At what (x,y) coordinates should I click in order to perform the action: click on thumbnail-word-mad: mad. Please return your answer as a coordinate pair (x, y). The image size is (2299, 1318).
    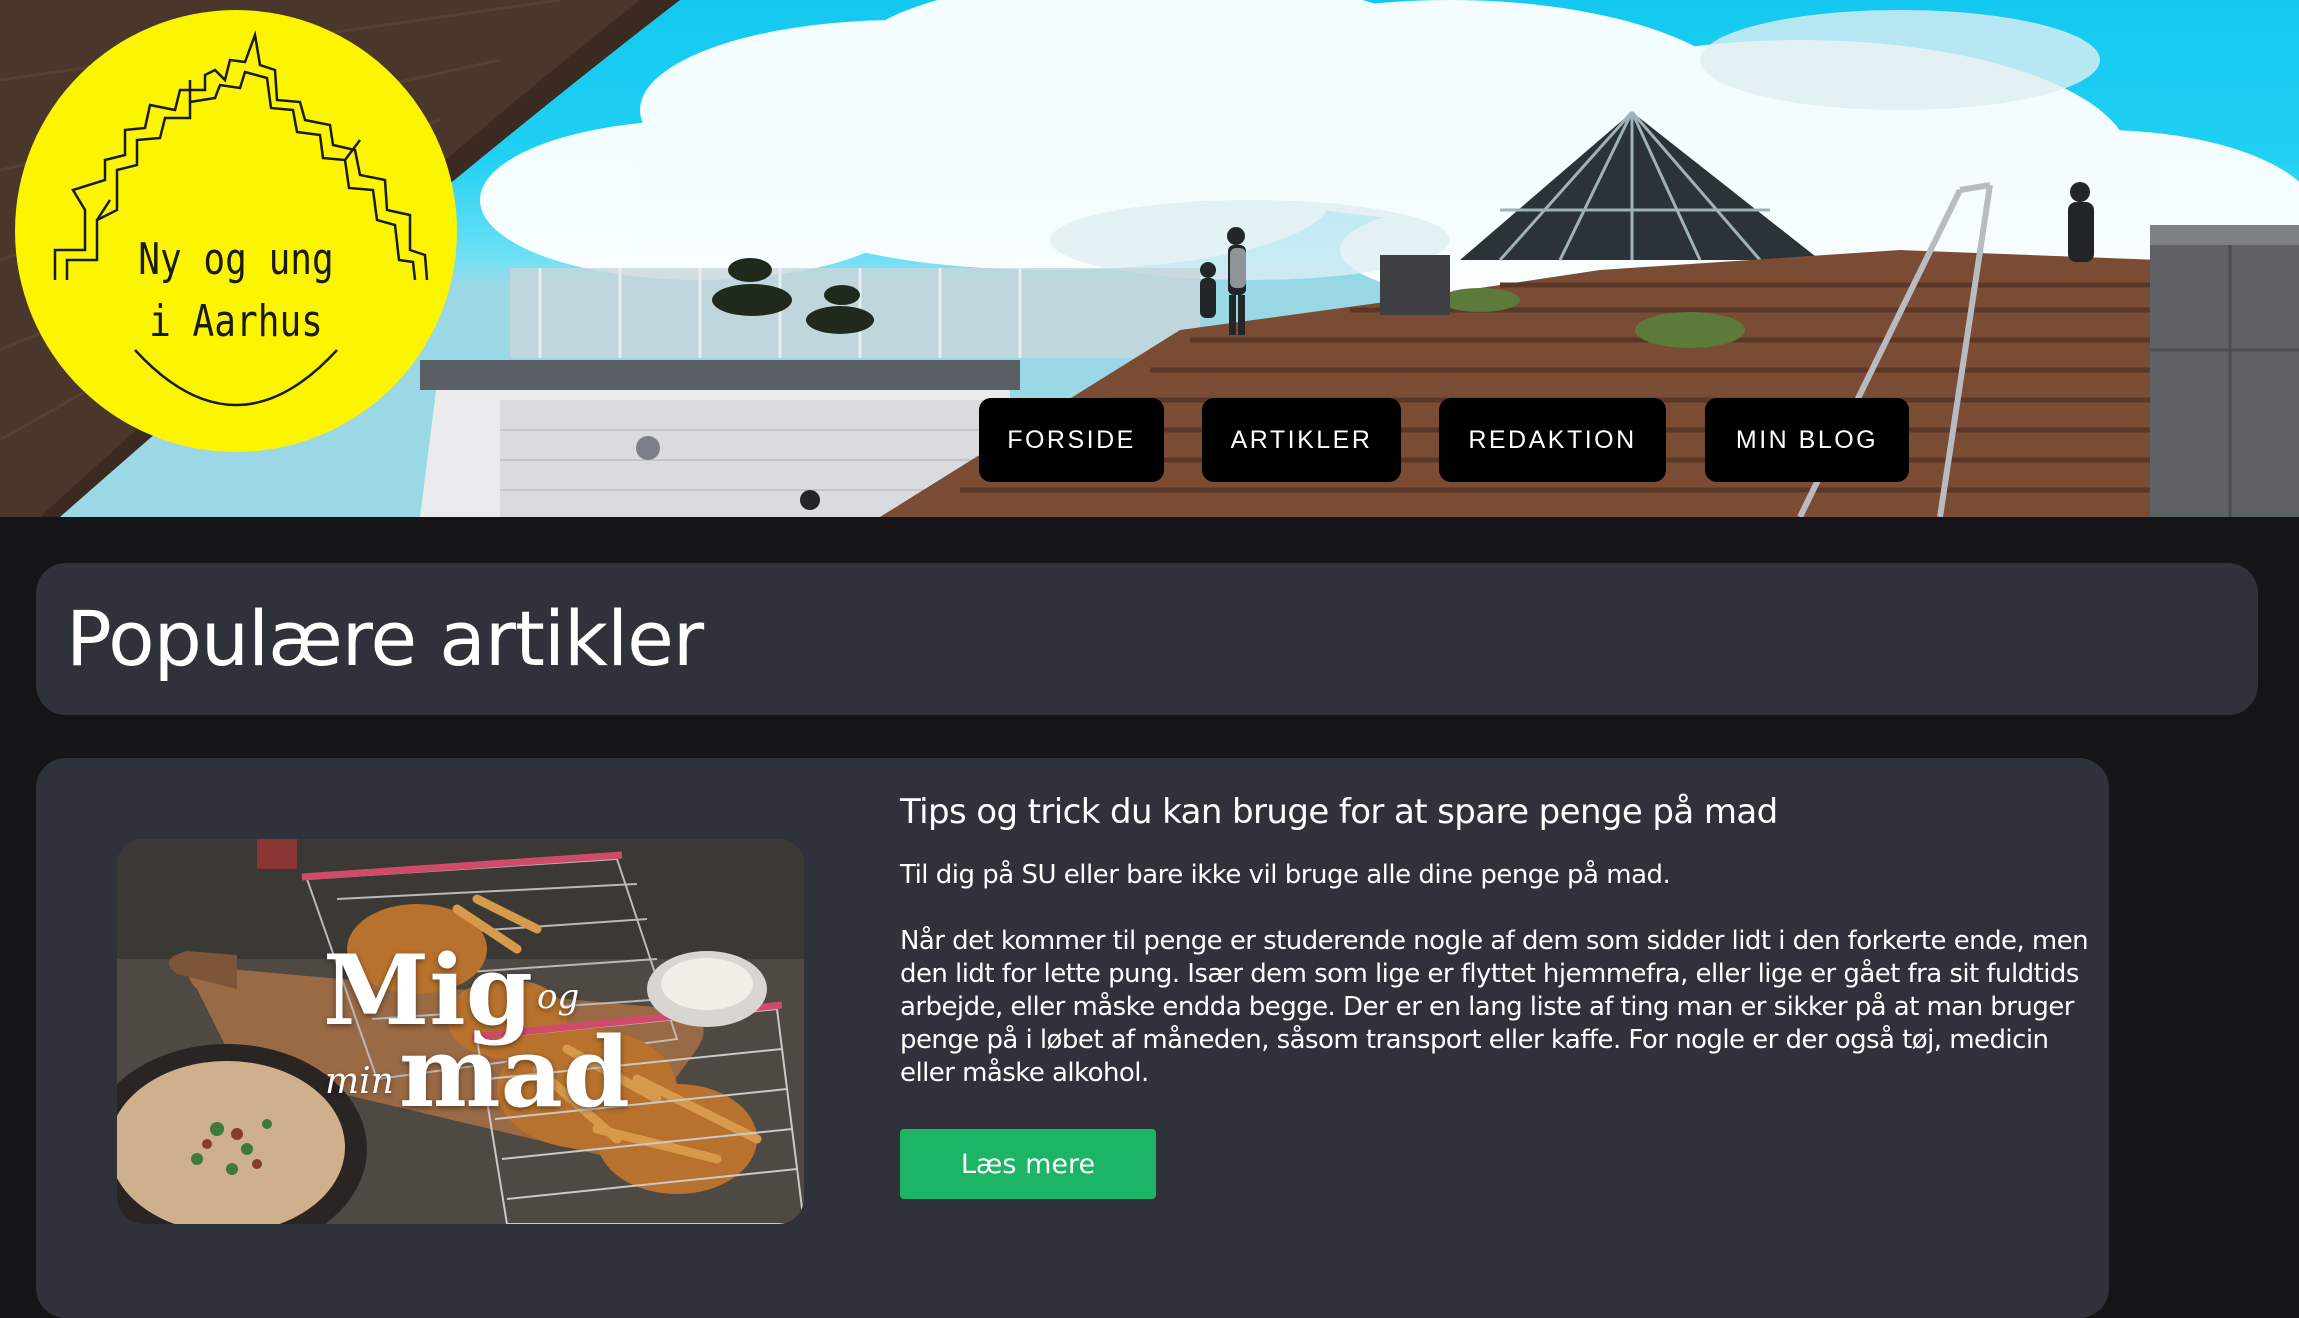
    Looking at the image, I should click on (514, 1072).